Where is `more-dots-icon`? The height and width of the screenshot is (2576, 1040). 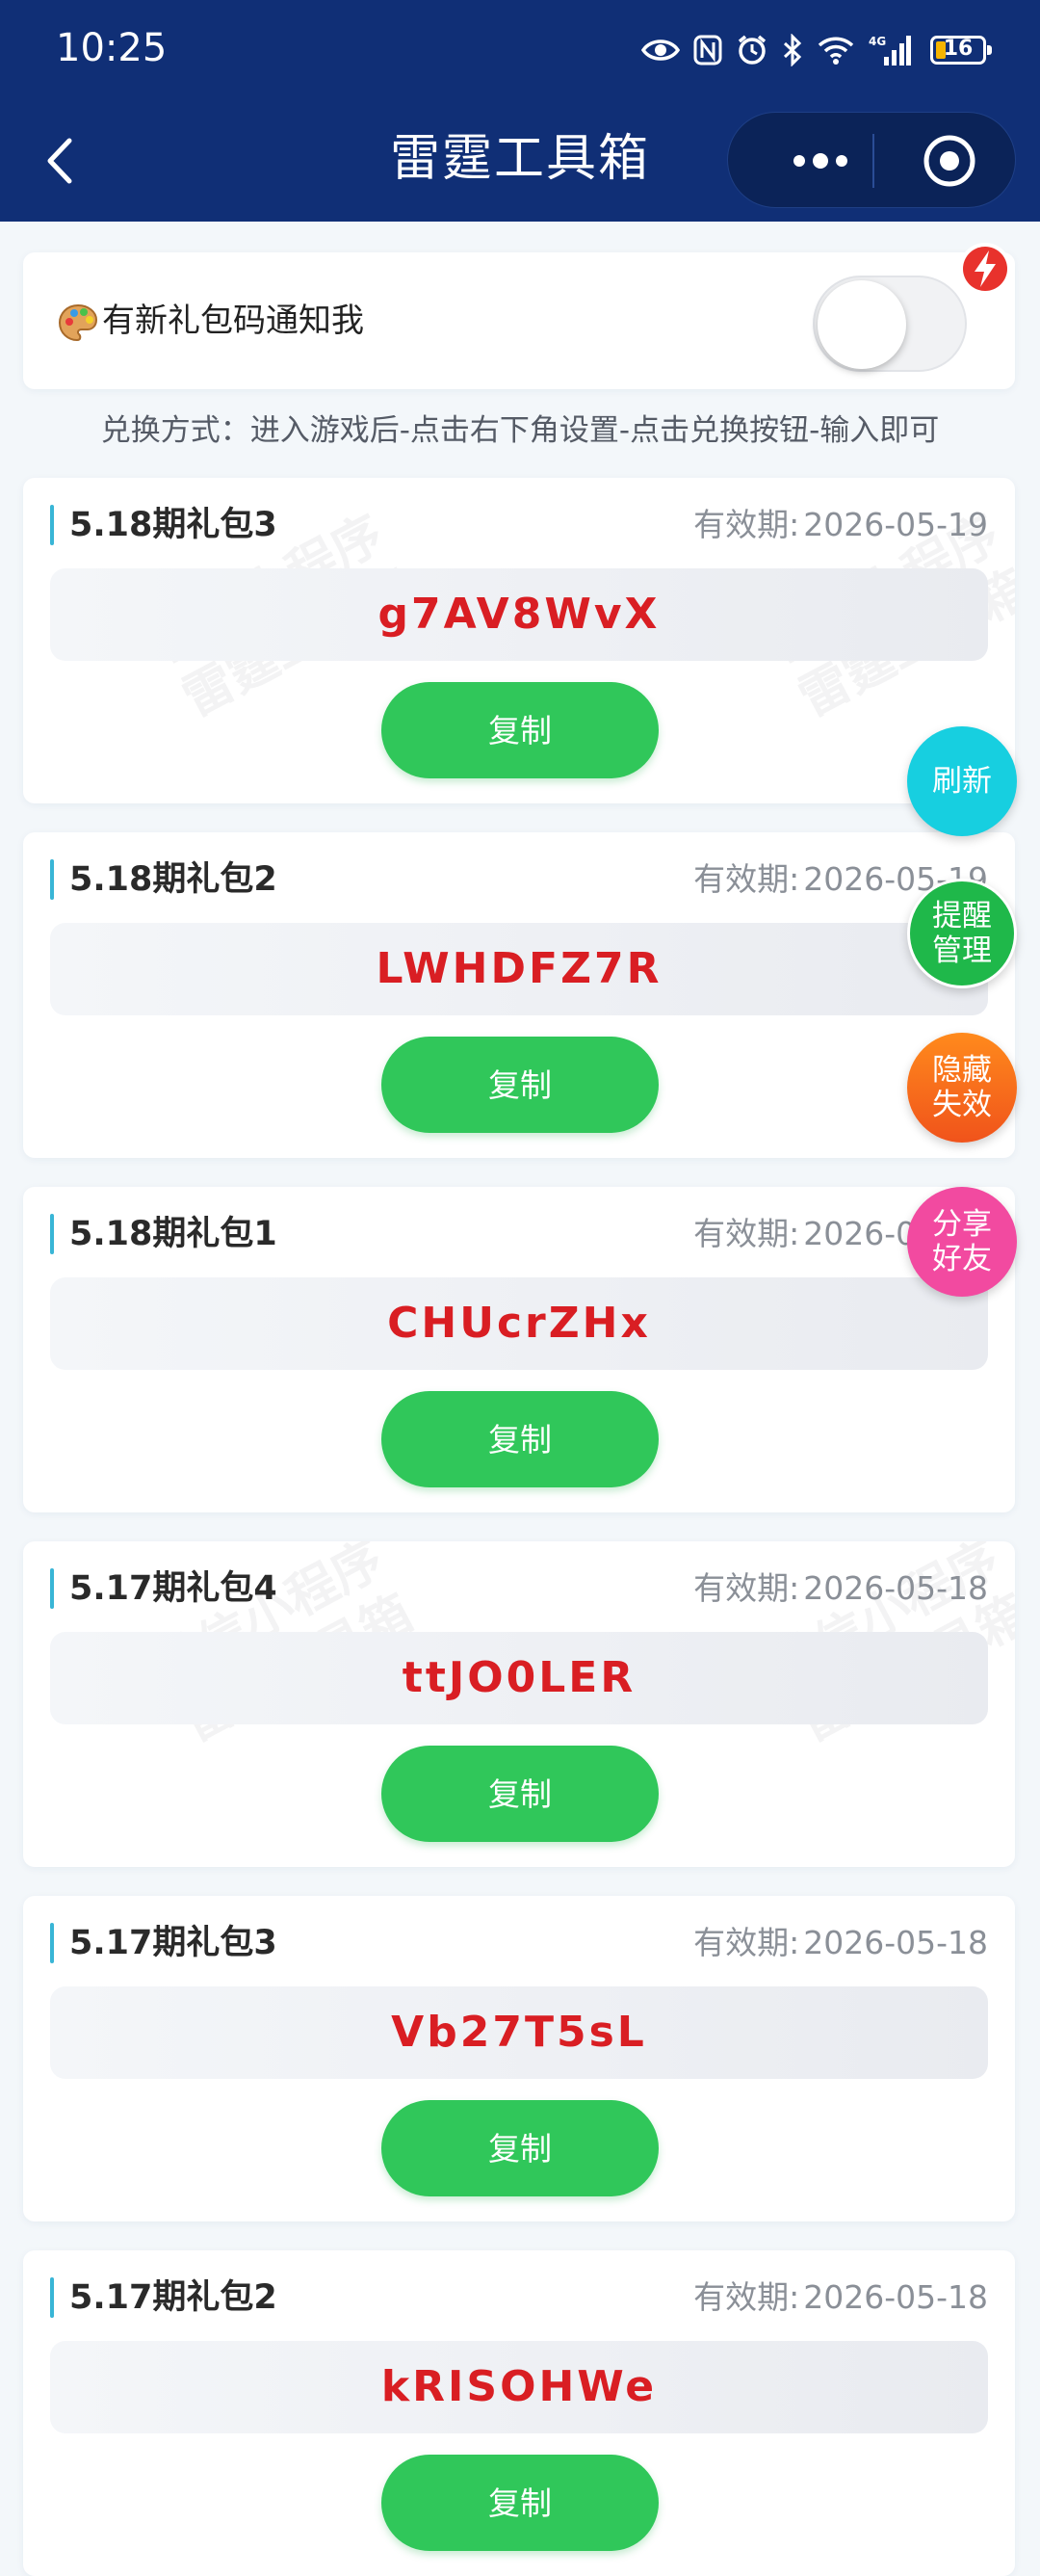
more-dots-icon is located at coordinates (820, 161).